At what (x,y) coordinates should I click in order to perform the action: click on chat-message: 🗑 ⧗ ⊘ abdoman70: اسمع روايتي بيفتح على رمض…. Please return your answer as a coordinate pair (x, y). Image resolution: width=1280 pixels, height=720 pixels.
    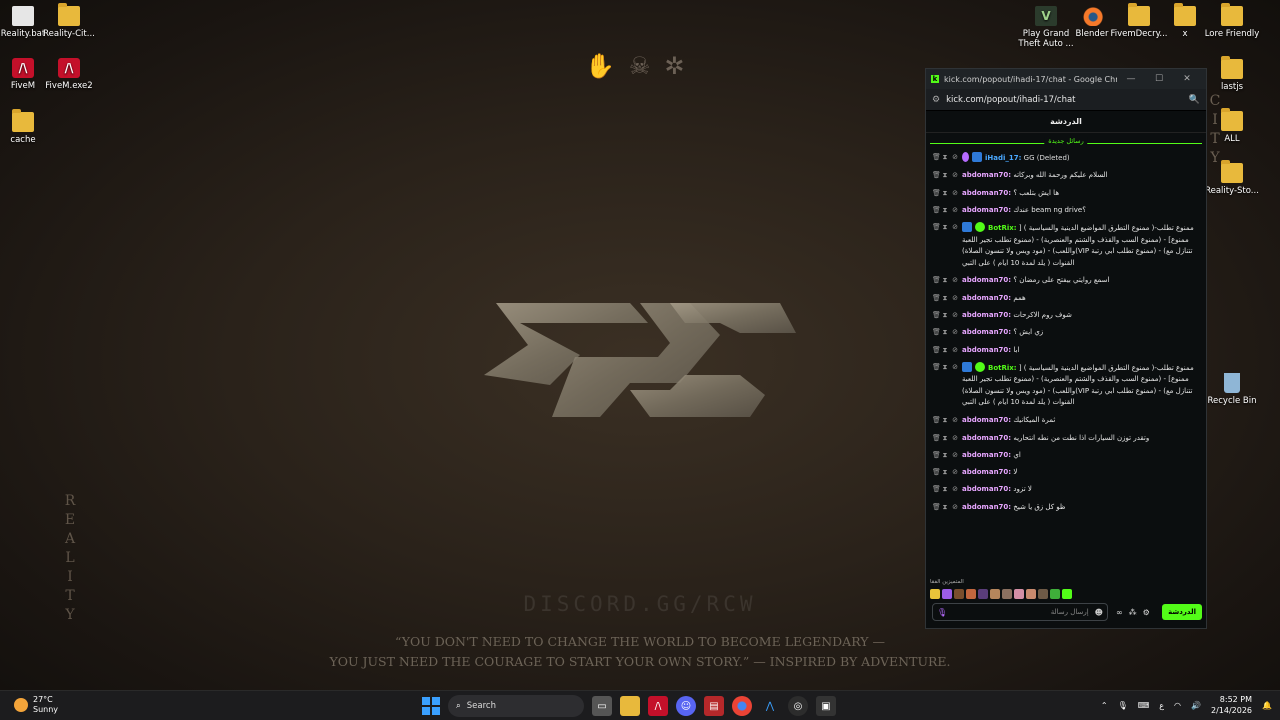
    Looking at the image, I should click on (1066, 280).